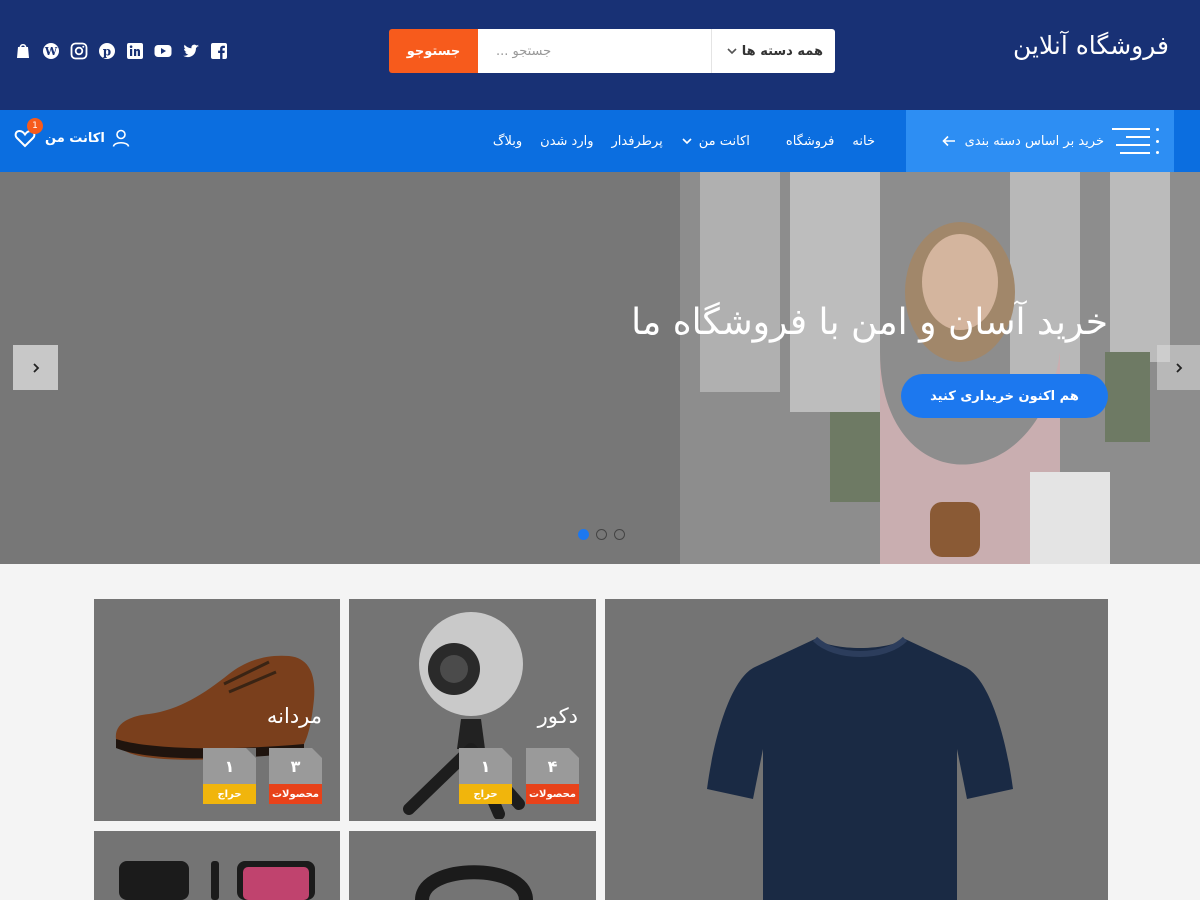  I want to click on category-tile-audio, so click(472, 865).